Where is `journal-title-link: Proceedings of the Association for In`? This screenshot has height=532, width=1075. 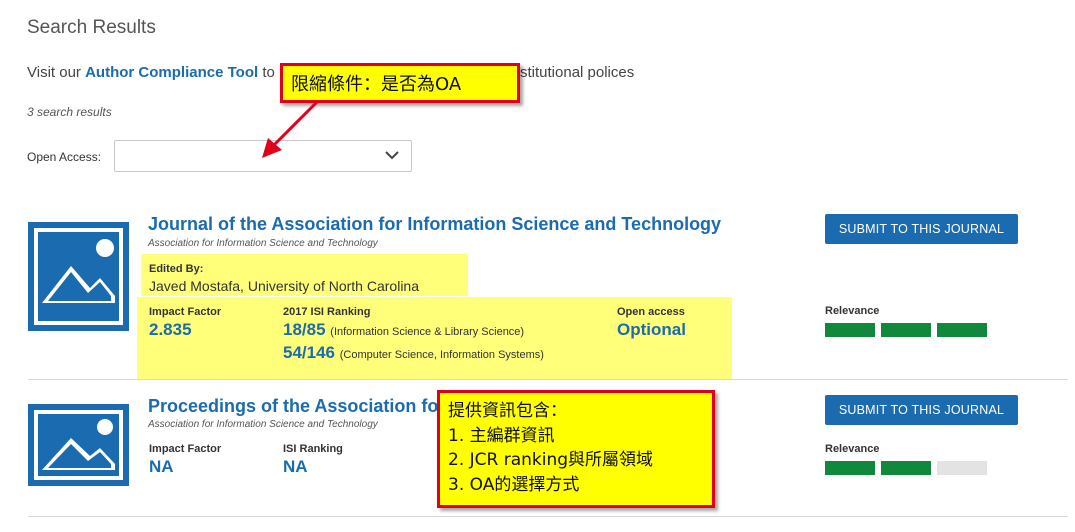
journal-title-link: Proceedings of the Association for In is located at coordinates (307, 406).